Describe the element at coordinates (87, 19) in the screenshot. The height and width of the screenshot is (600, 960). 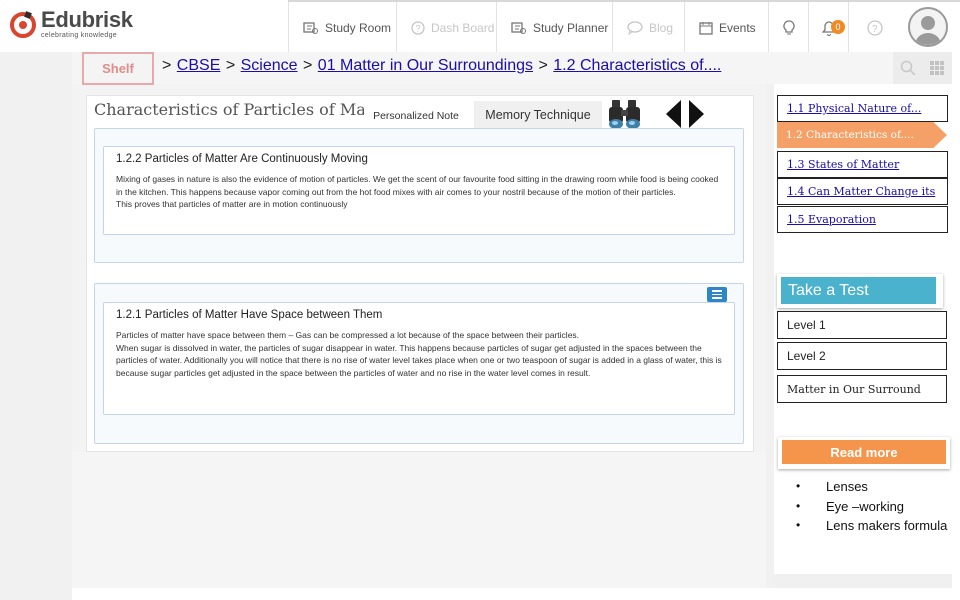
I see `brand-name: Edubrisk` at that location.